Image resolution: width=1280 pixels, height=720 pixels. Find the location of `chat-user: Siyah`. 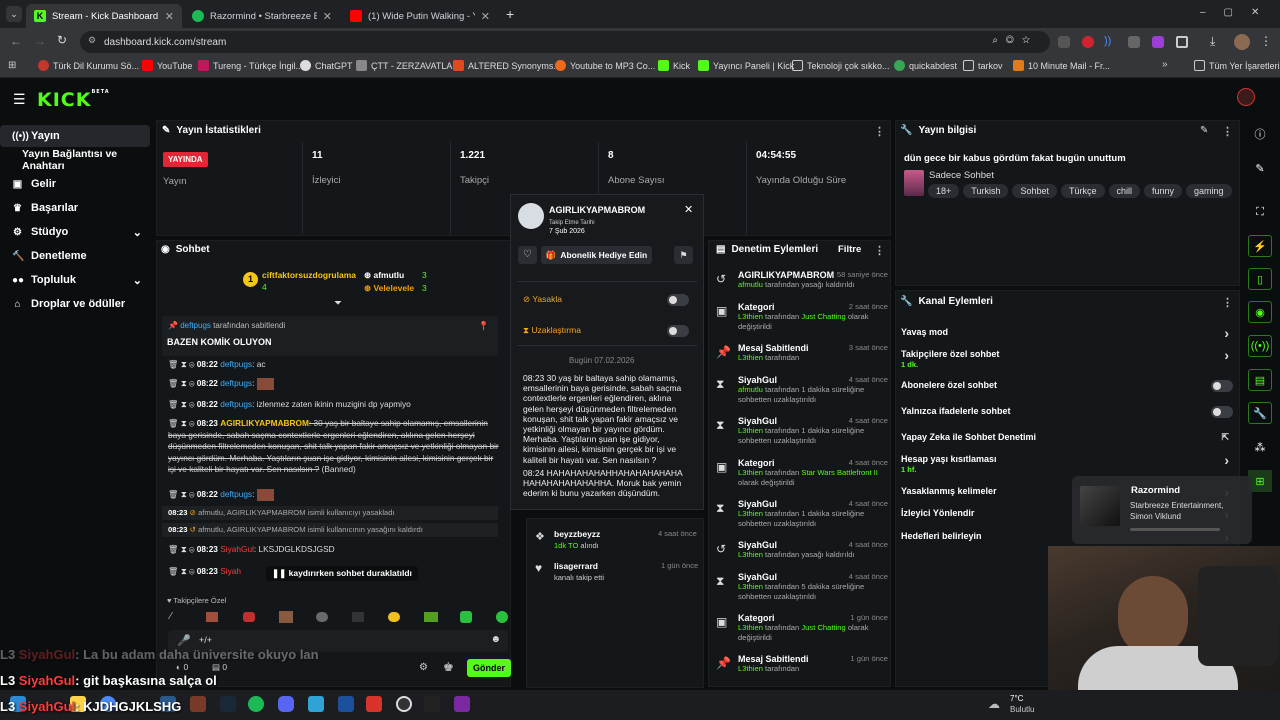

chat-user: Siyah is located at coordinates (230, 571).